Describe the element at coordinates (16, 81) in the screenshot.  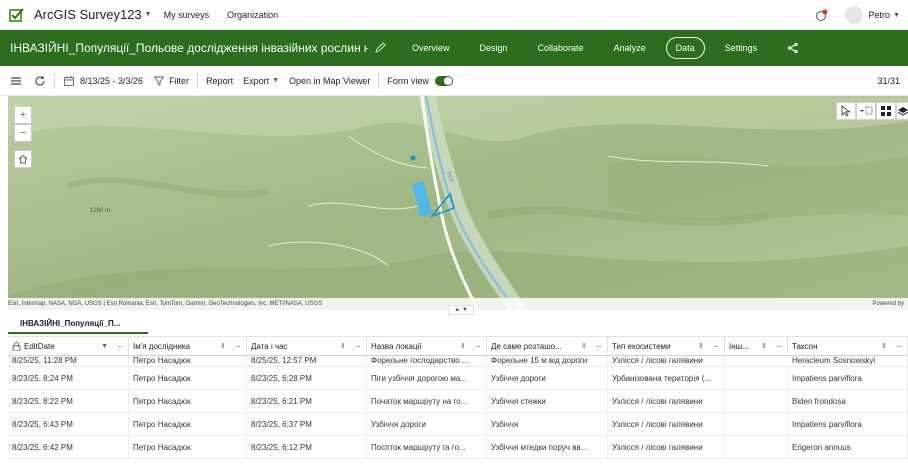
I see `menu-icon` at that location.